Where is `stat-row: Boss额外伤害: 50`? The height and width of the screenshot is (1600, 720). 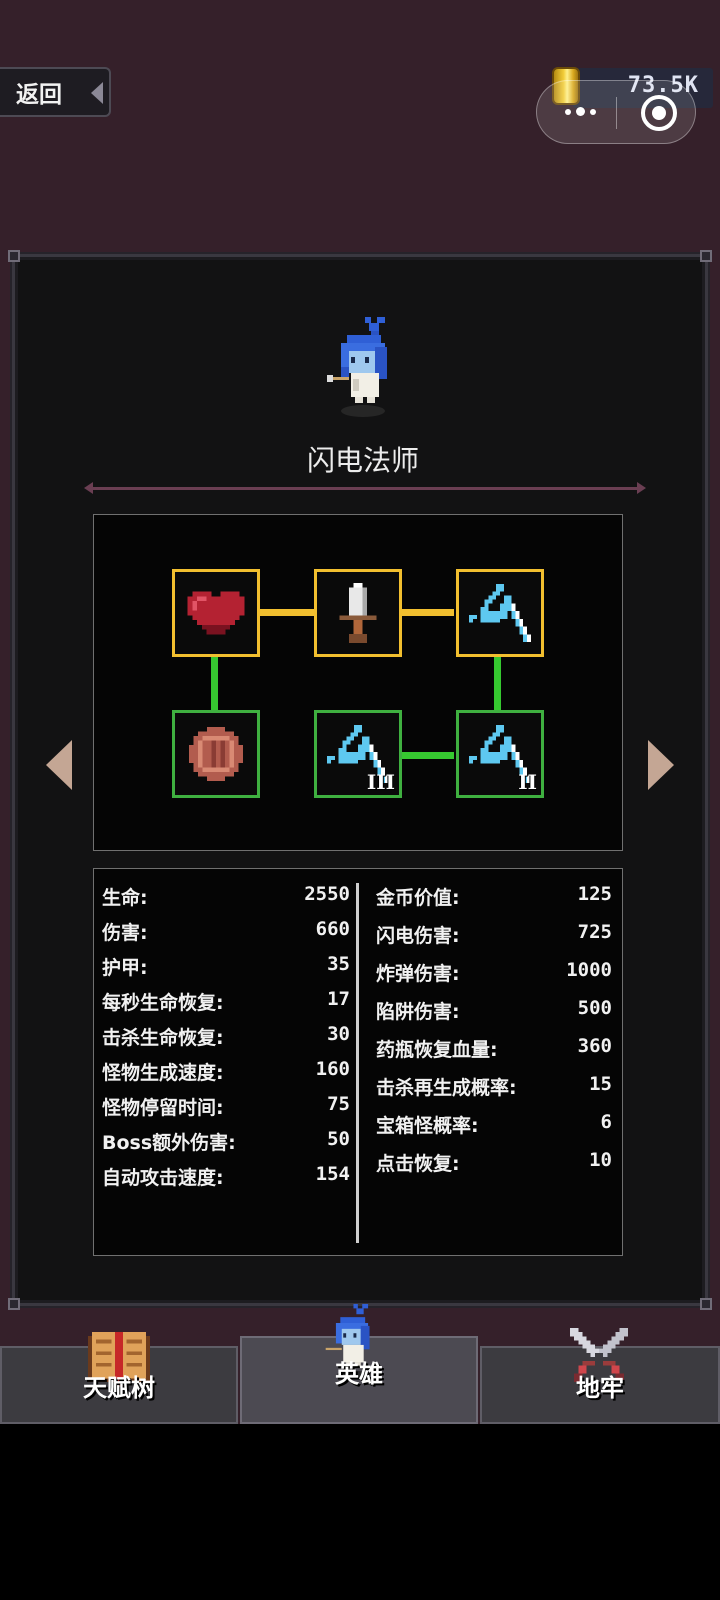
stat-row: Boss额外伤害: 50 is located at coordinates (226, 1145).